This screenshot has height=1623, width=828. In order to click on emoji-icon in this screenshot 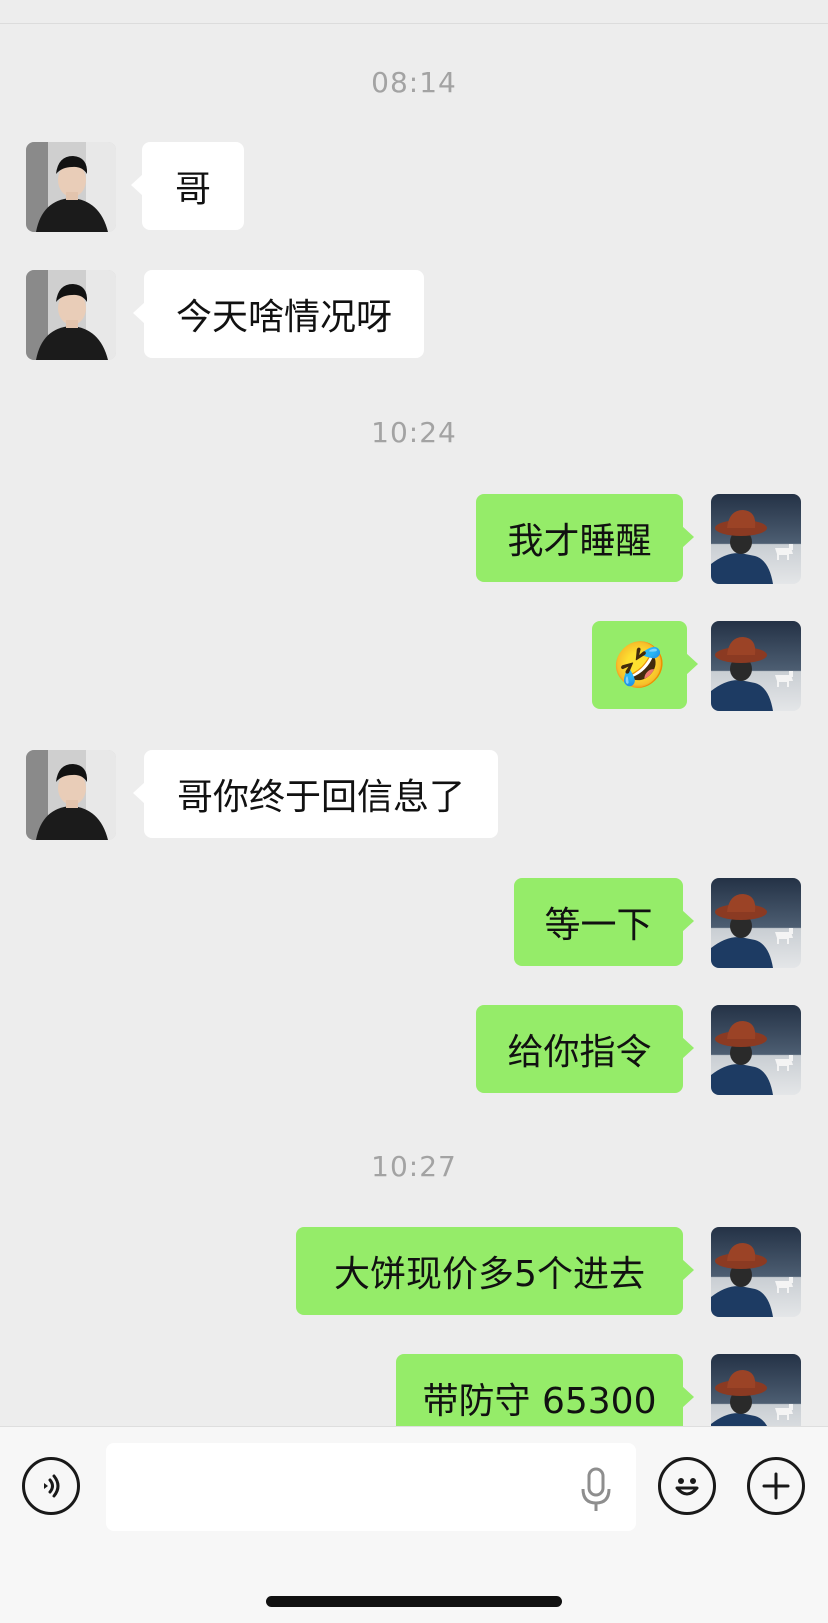, I will do `click(687, 1487)`.